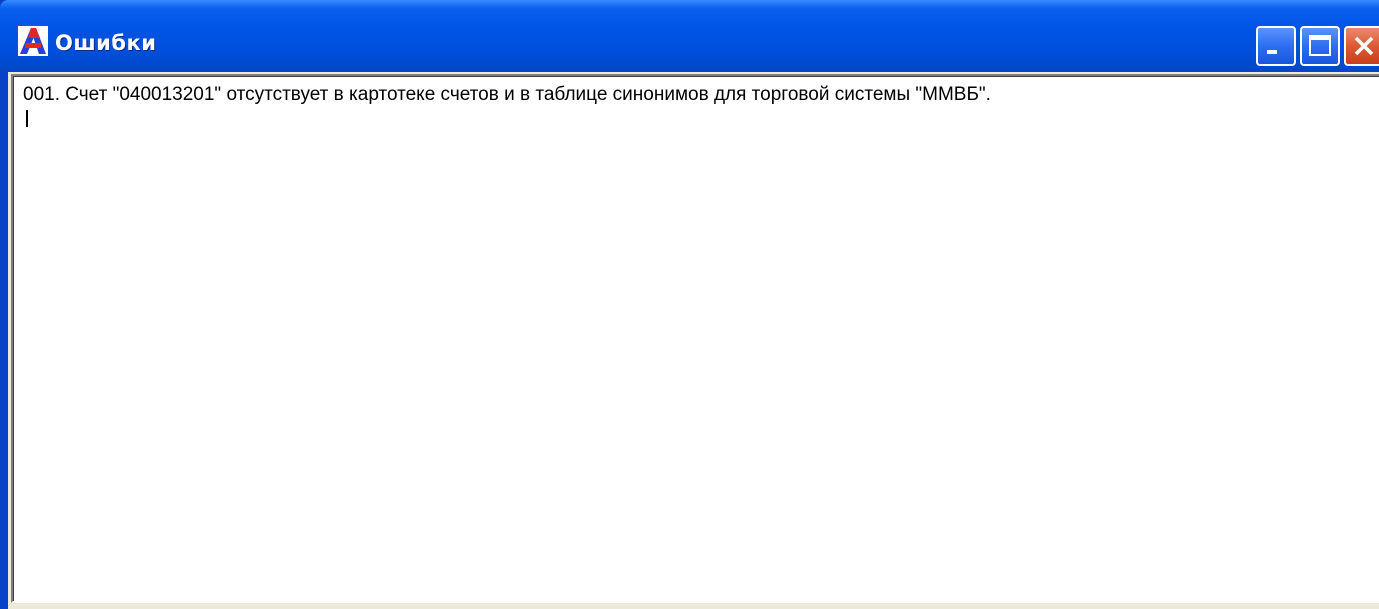 The image size is (1379, 609). What do you see at coordinates (689, 36) in the screenshot?
I see `title-bar: Ошибки` at bounding box center [689, 36].